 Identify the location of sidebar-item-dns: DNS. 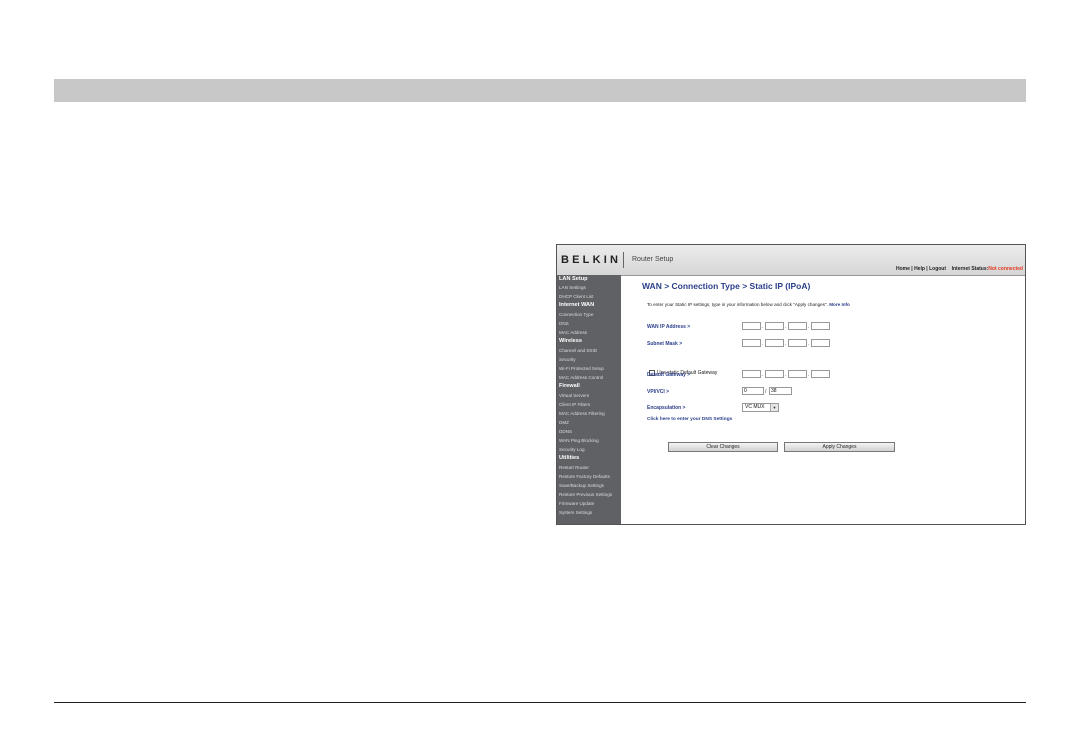
(564, 323).